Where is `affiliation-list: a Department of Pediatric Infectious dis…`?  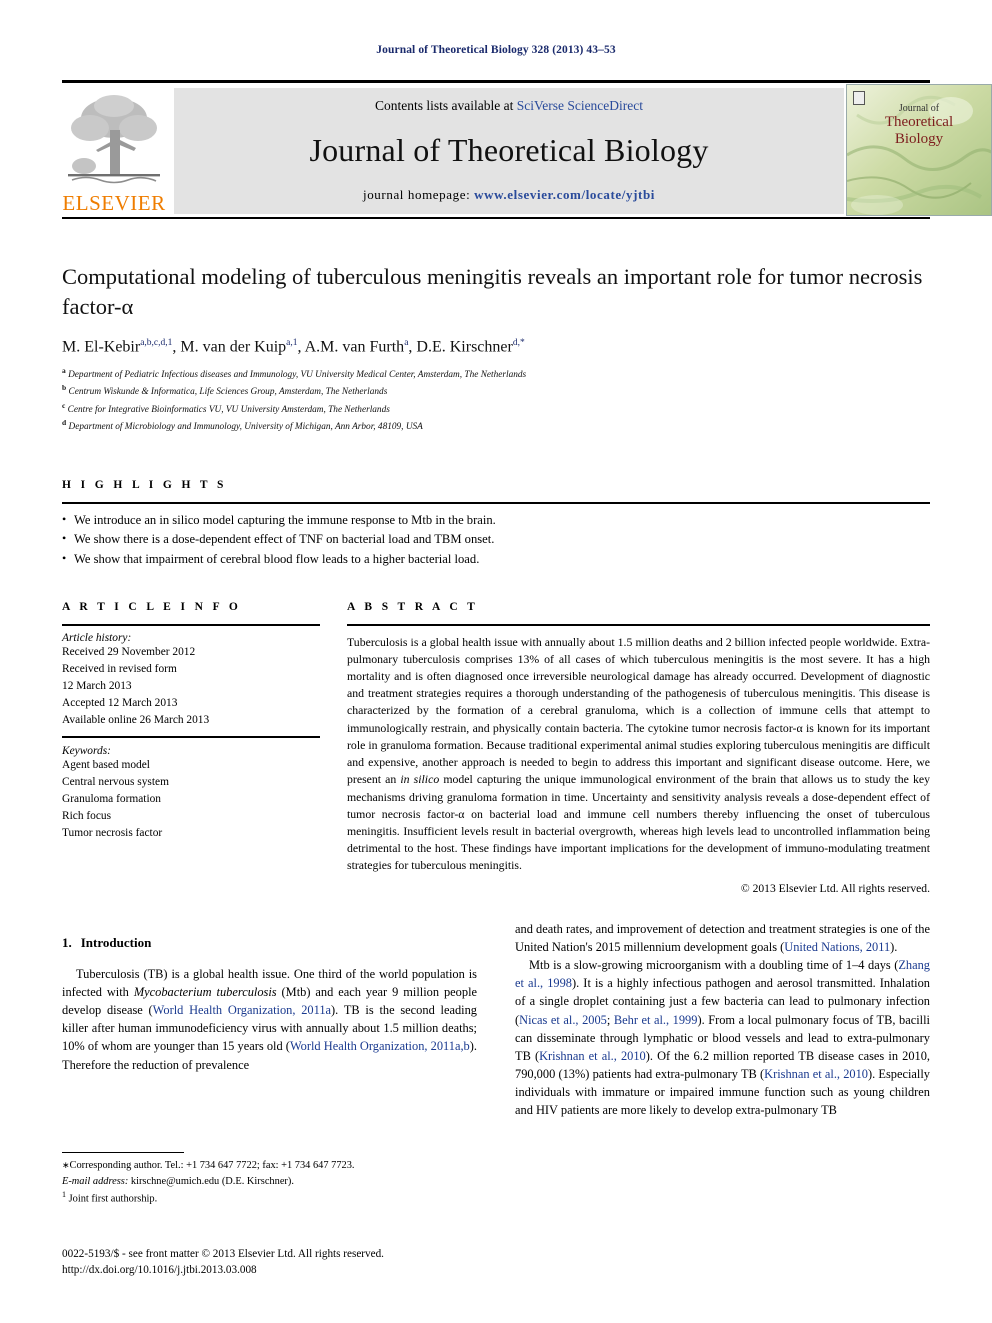 affiliation-list: a Department of Pediatric Infectious dis… is located at coordinates (496, 399).